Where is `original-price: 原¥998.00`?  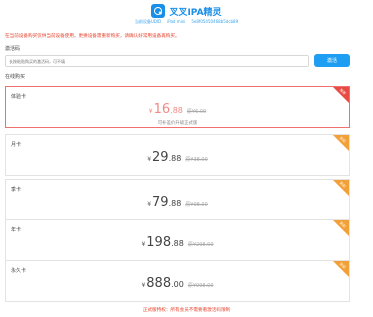
original-price: 原¥998.00 is located at coordinates (200, 286).